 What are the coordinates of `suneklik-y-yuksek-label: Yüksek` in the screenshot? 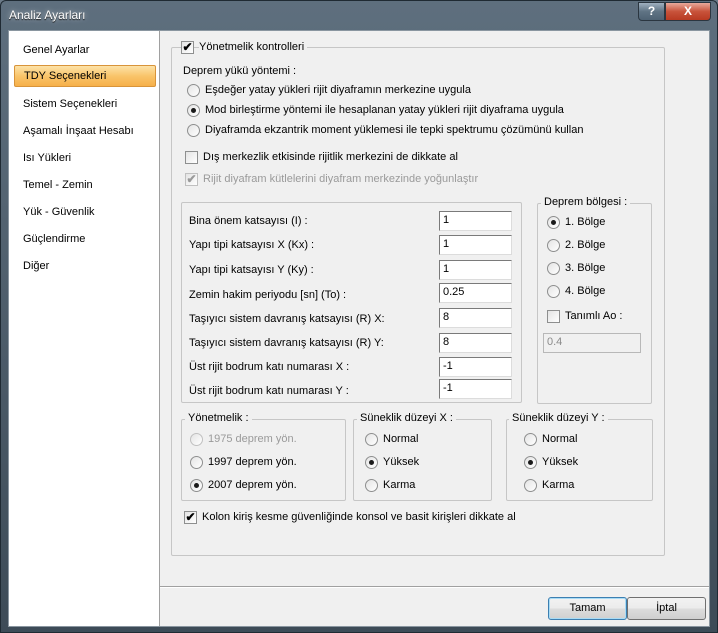 It's located at (560, 462).